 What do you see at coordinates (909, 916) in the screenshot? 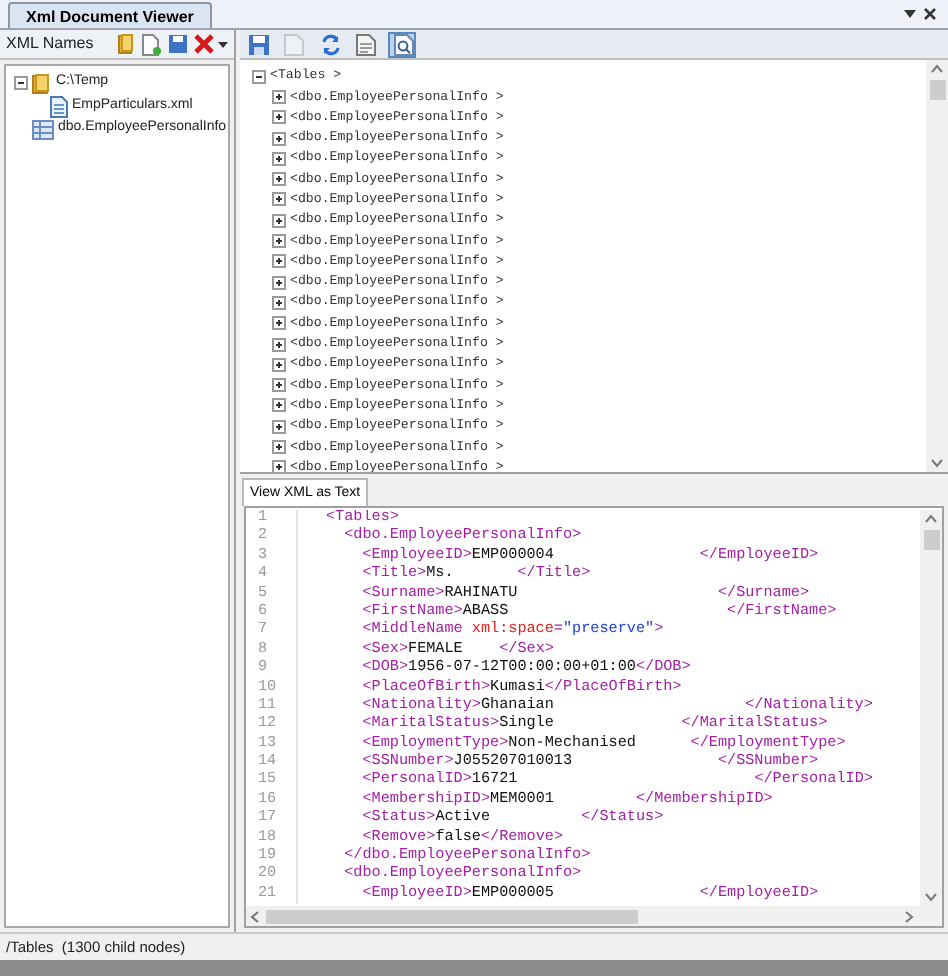
I see `scroll-right-icon` at bounding box center [909, 916].